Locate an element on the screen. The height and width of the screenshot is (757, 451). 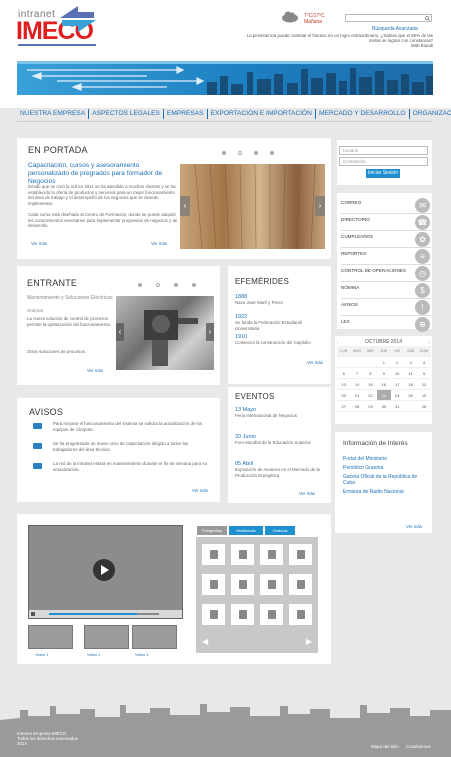
service-cumpleanos: CUMPLEAÑOS ✿ is located at coordinates (386, 239).